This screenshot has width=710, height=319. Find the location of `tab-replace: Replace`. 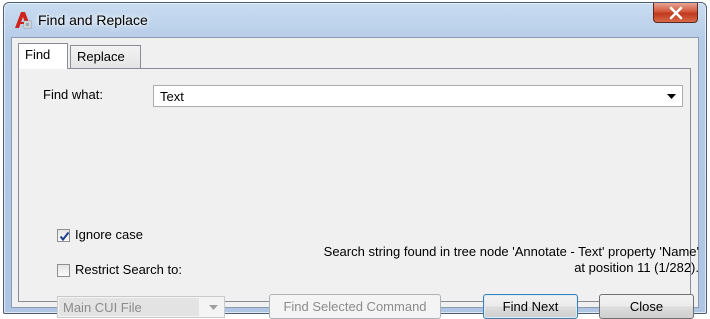

tab-replace: Replace is located at coordinates (105, 56).